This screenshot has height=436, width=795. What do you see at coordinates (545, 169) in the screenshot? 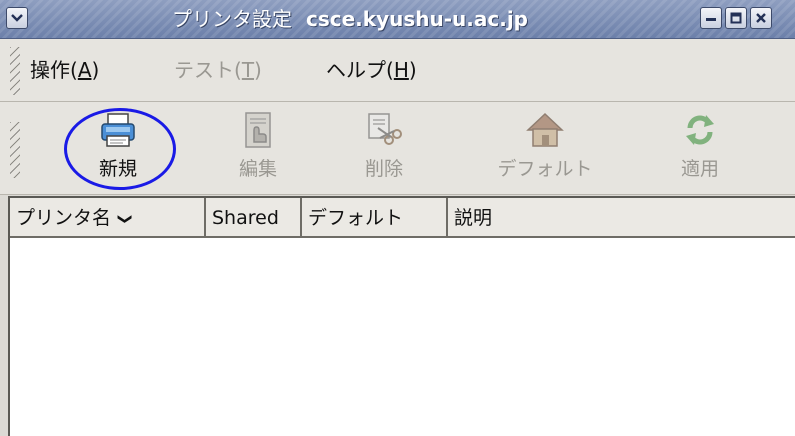
I see `set-default-label: デフォルト` at bounding box center [545, 169].